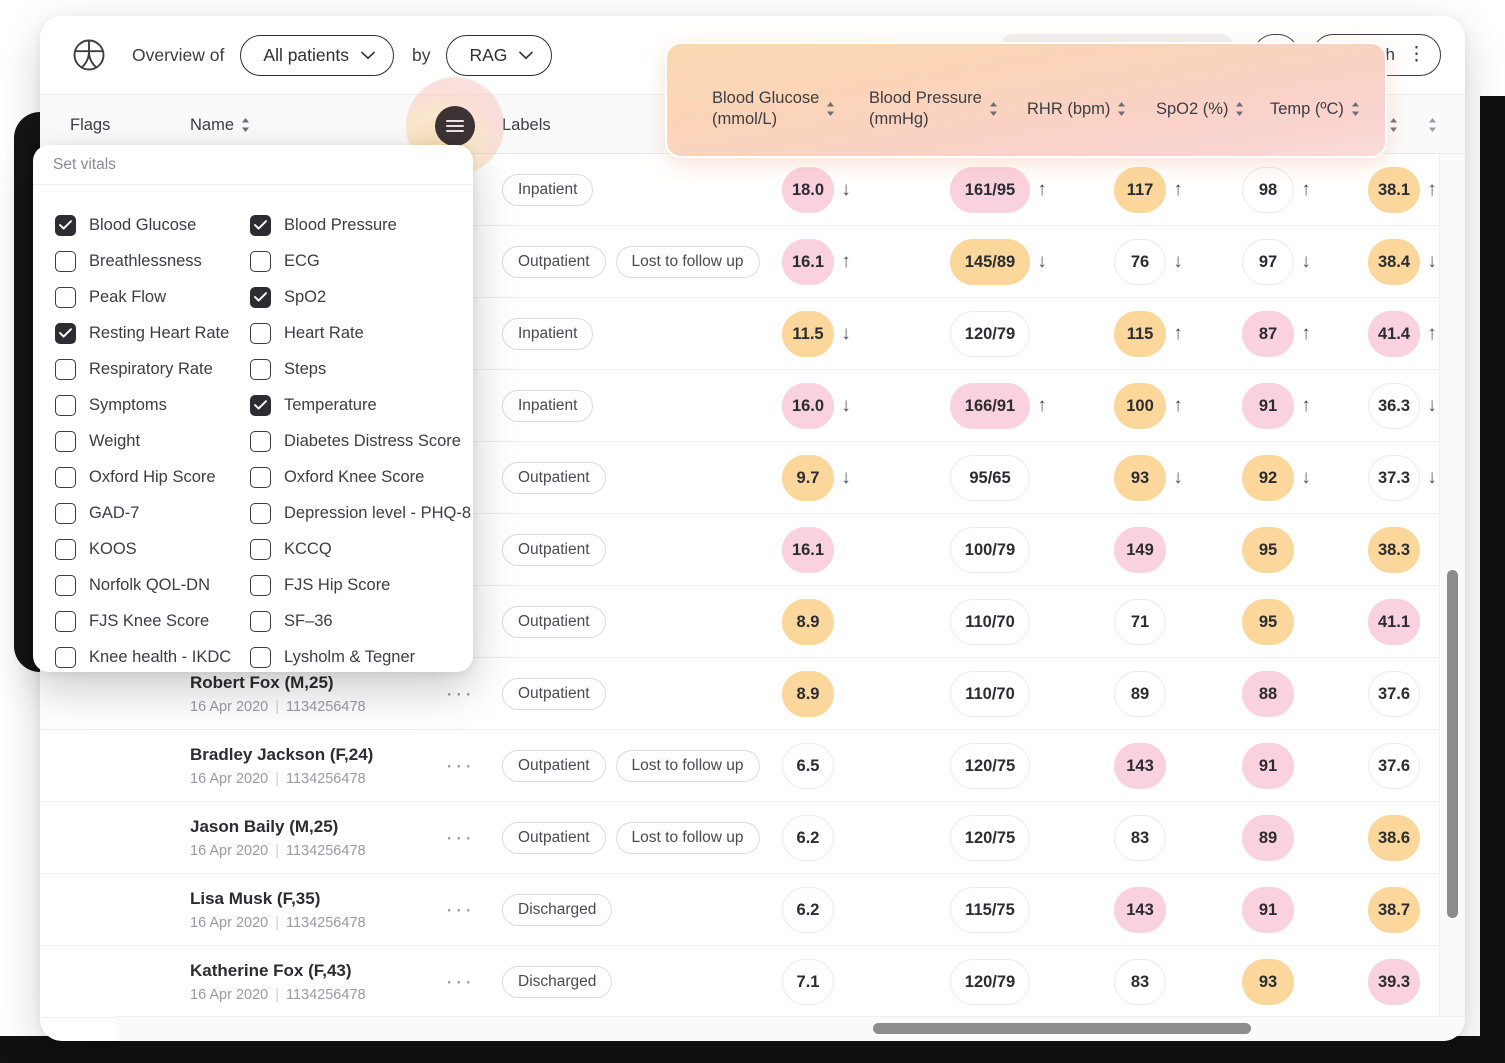 The height and width of the screenshot is (1063, 1505). I want to click on row-rhr-cell: 89, so click(1152, 694).